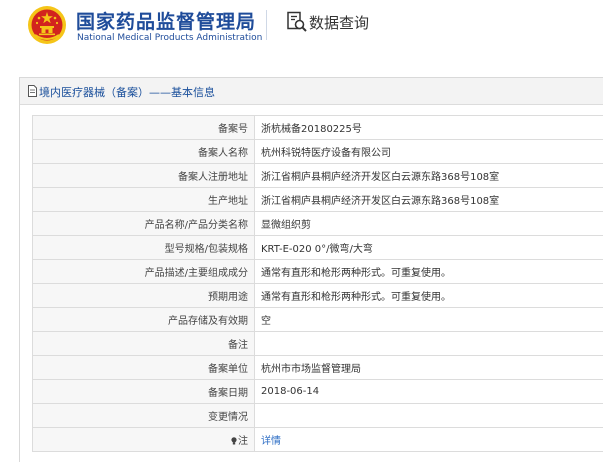 The height and width of the screenshot is (462, 603). Describe the element at coordinates (143, 199) in the screenshot. I see `row-label: 生产地址` at that location.